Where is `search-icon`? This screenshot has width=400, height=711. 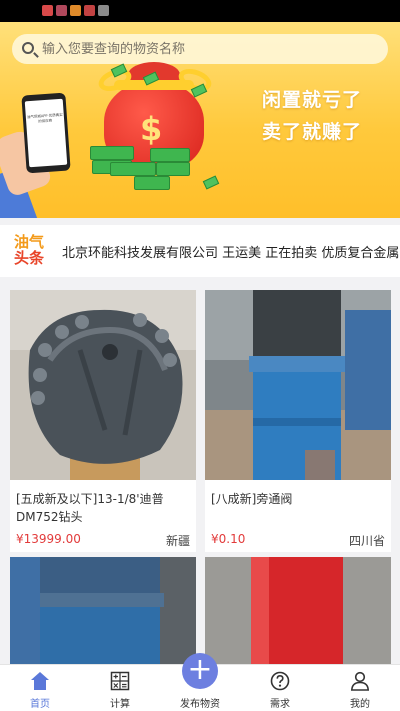 search-icon is located at coordinates (28, 48).